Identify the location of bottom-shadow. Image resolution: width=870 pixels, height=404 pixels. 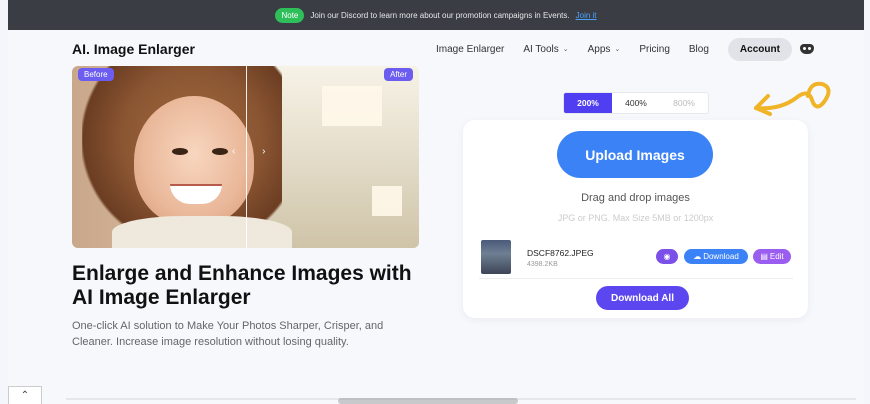
(428, 401).